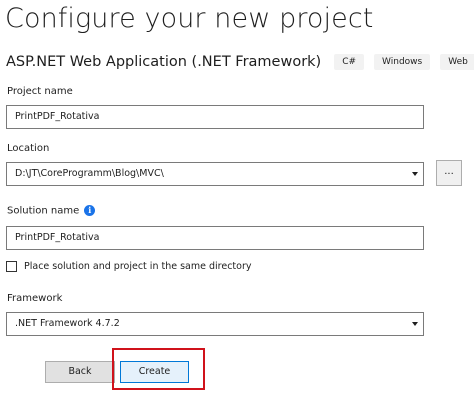 The height and width of the screenshot is (406, 474). Describe the element at coordinates (349, 62) in the screenshot. I see `tag-language: C#` at that location.